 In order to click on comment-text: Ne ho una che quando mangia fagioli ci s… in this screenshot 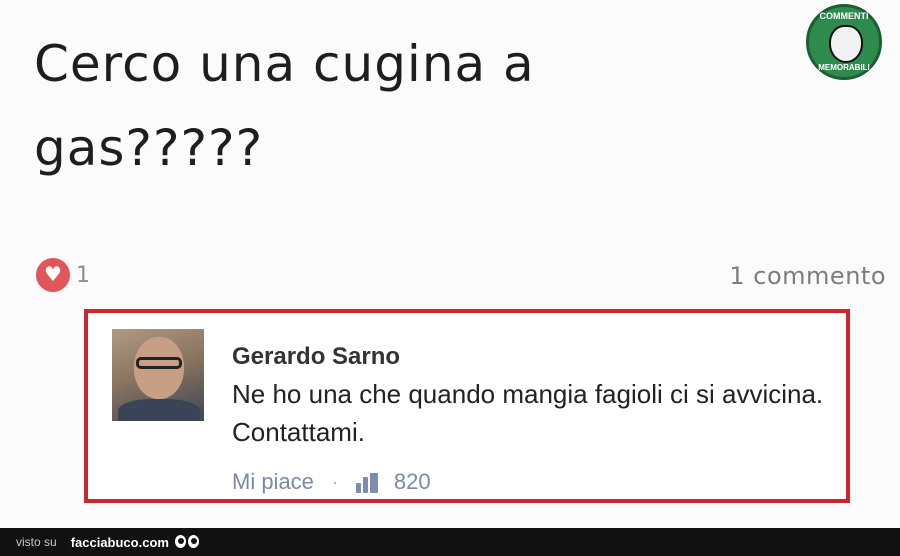, I will do `click(528, 413)`.